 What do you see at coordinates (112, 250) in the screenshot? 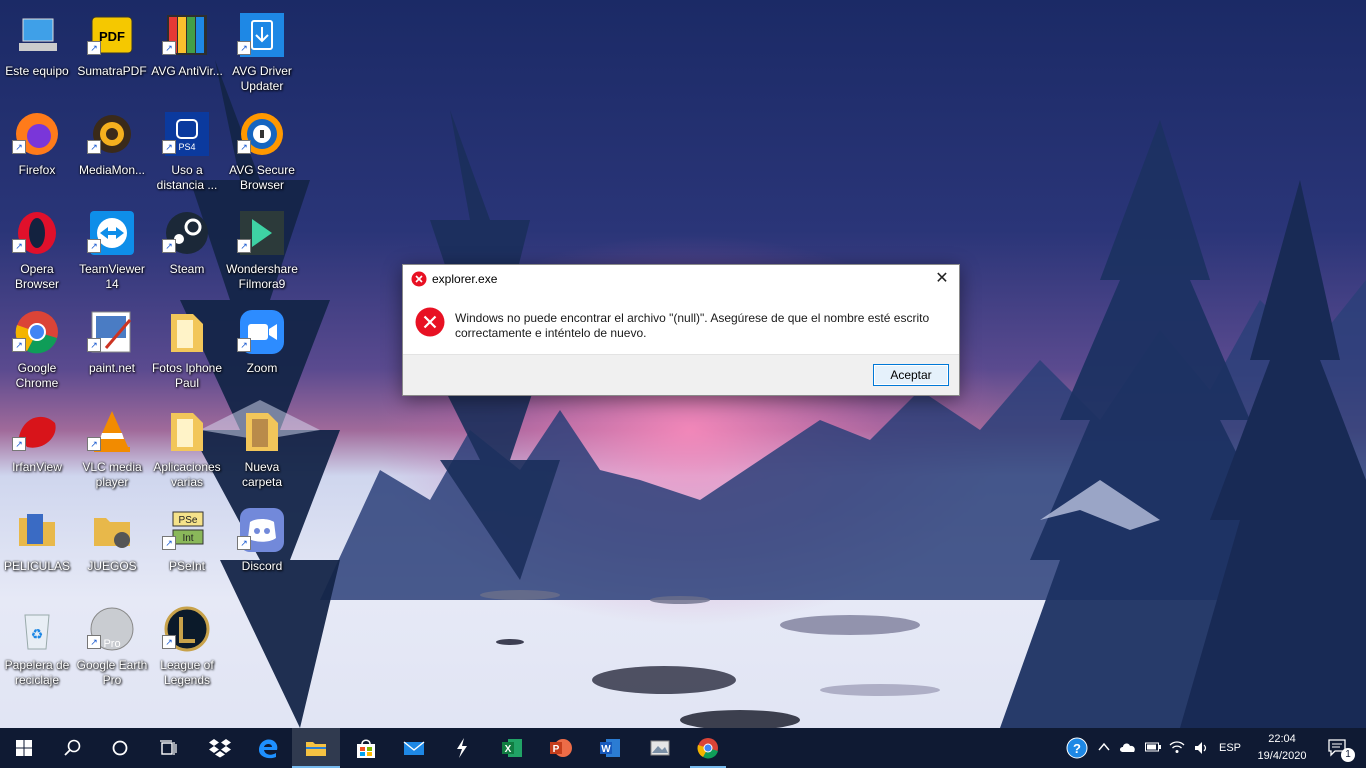
I see `desktop-icon-teamviewer: ↗ TeamViewer 14` at bounding box center [112, 250].